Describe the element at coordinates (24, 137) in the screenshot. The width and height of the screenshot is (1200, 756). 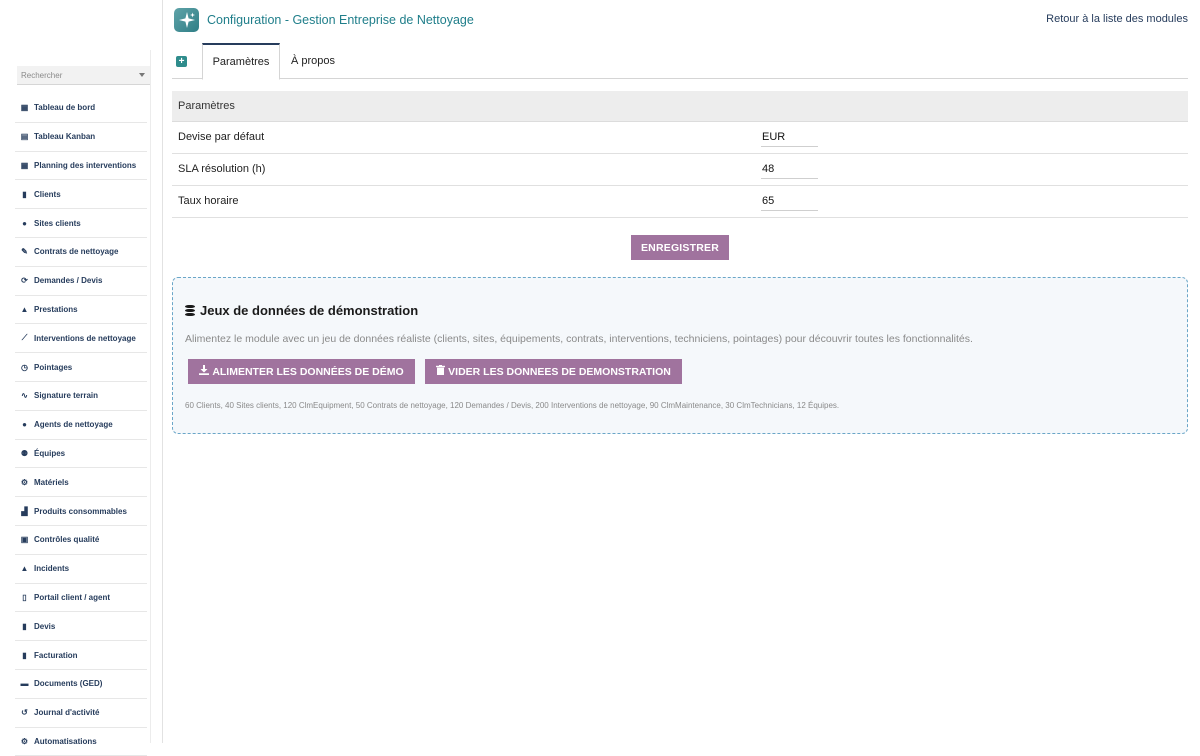
I see `kanban-icon: ▤` at that location.